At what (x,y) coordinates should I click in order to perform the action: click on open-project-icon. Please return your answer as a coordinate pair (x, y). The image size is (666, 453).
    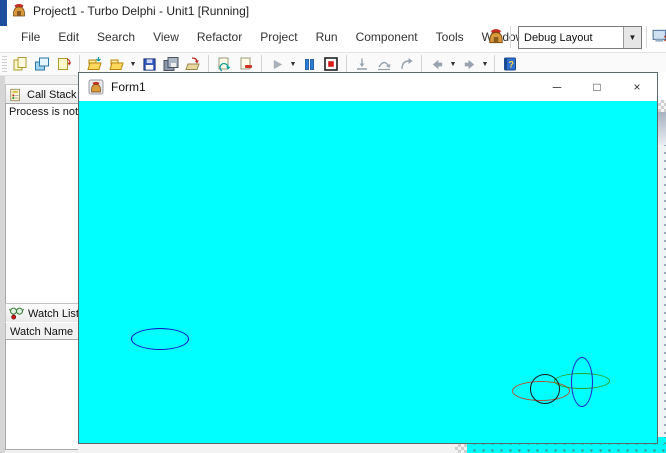
    Looking at the image, I should click on (116, 64).